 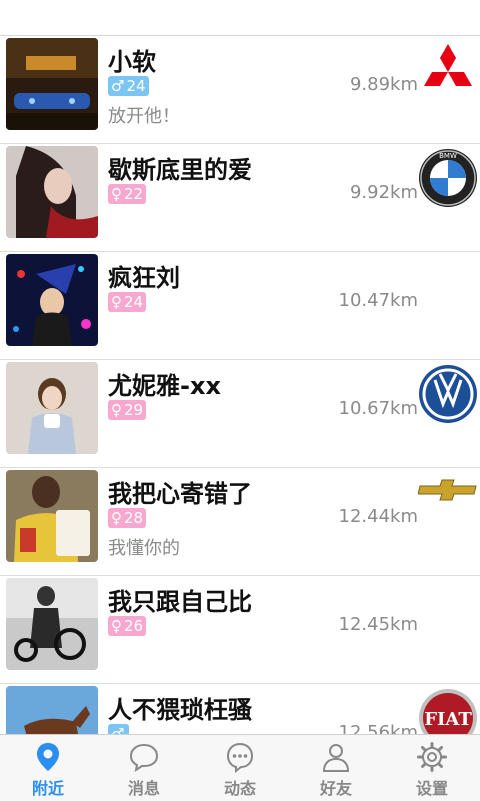 I want to click on user-name: 小软, so click(x=132, y=62).